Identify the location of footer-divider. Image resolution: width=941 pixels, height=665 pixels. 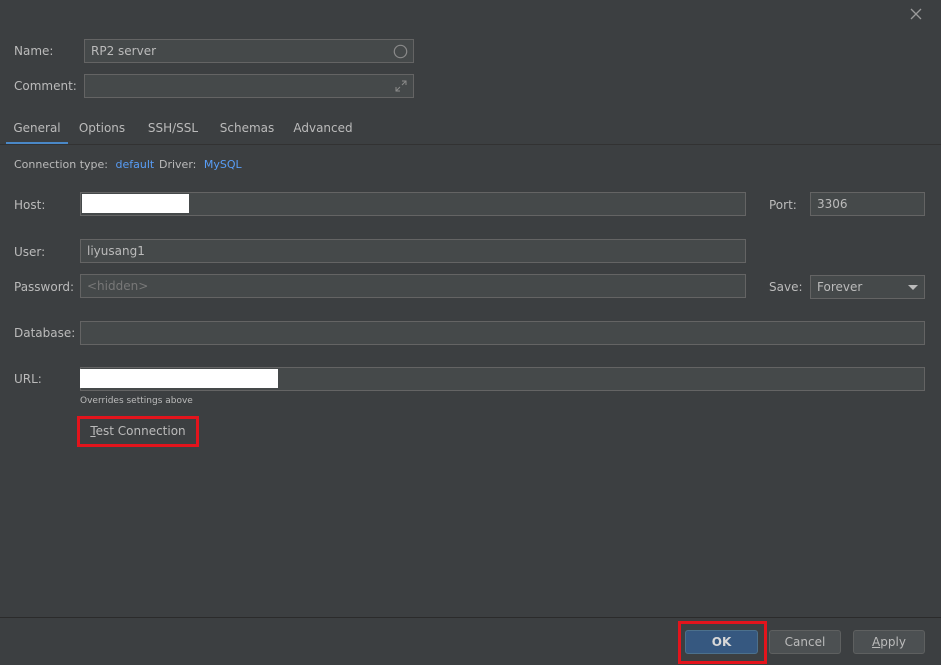
(470, 617).